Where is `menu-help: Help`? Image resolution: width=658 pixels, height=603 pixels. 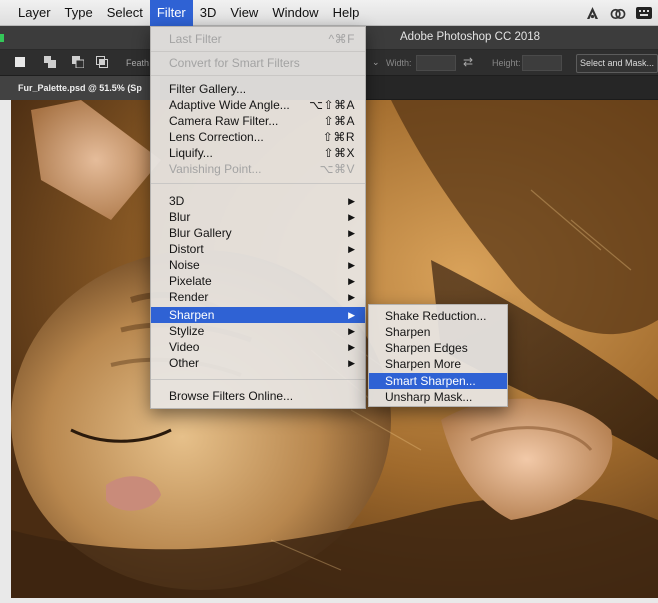
menu-help: Help is located at coordinates (346, 13).